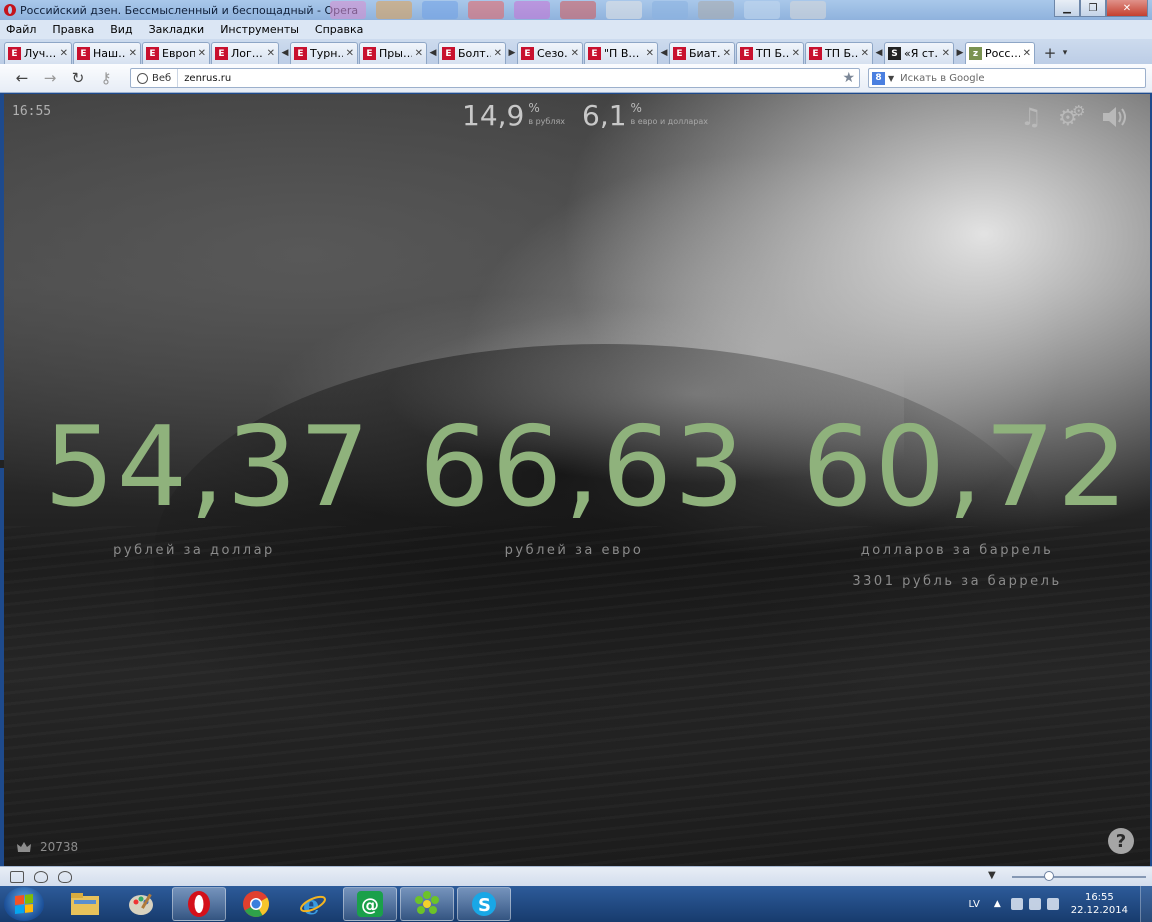 This screenshot has height=922, width=1152. I want to click on windows-logo-icon, so click(24, 904).